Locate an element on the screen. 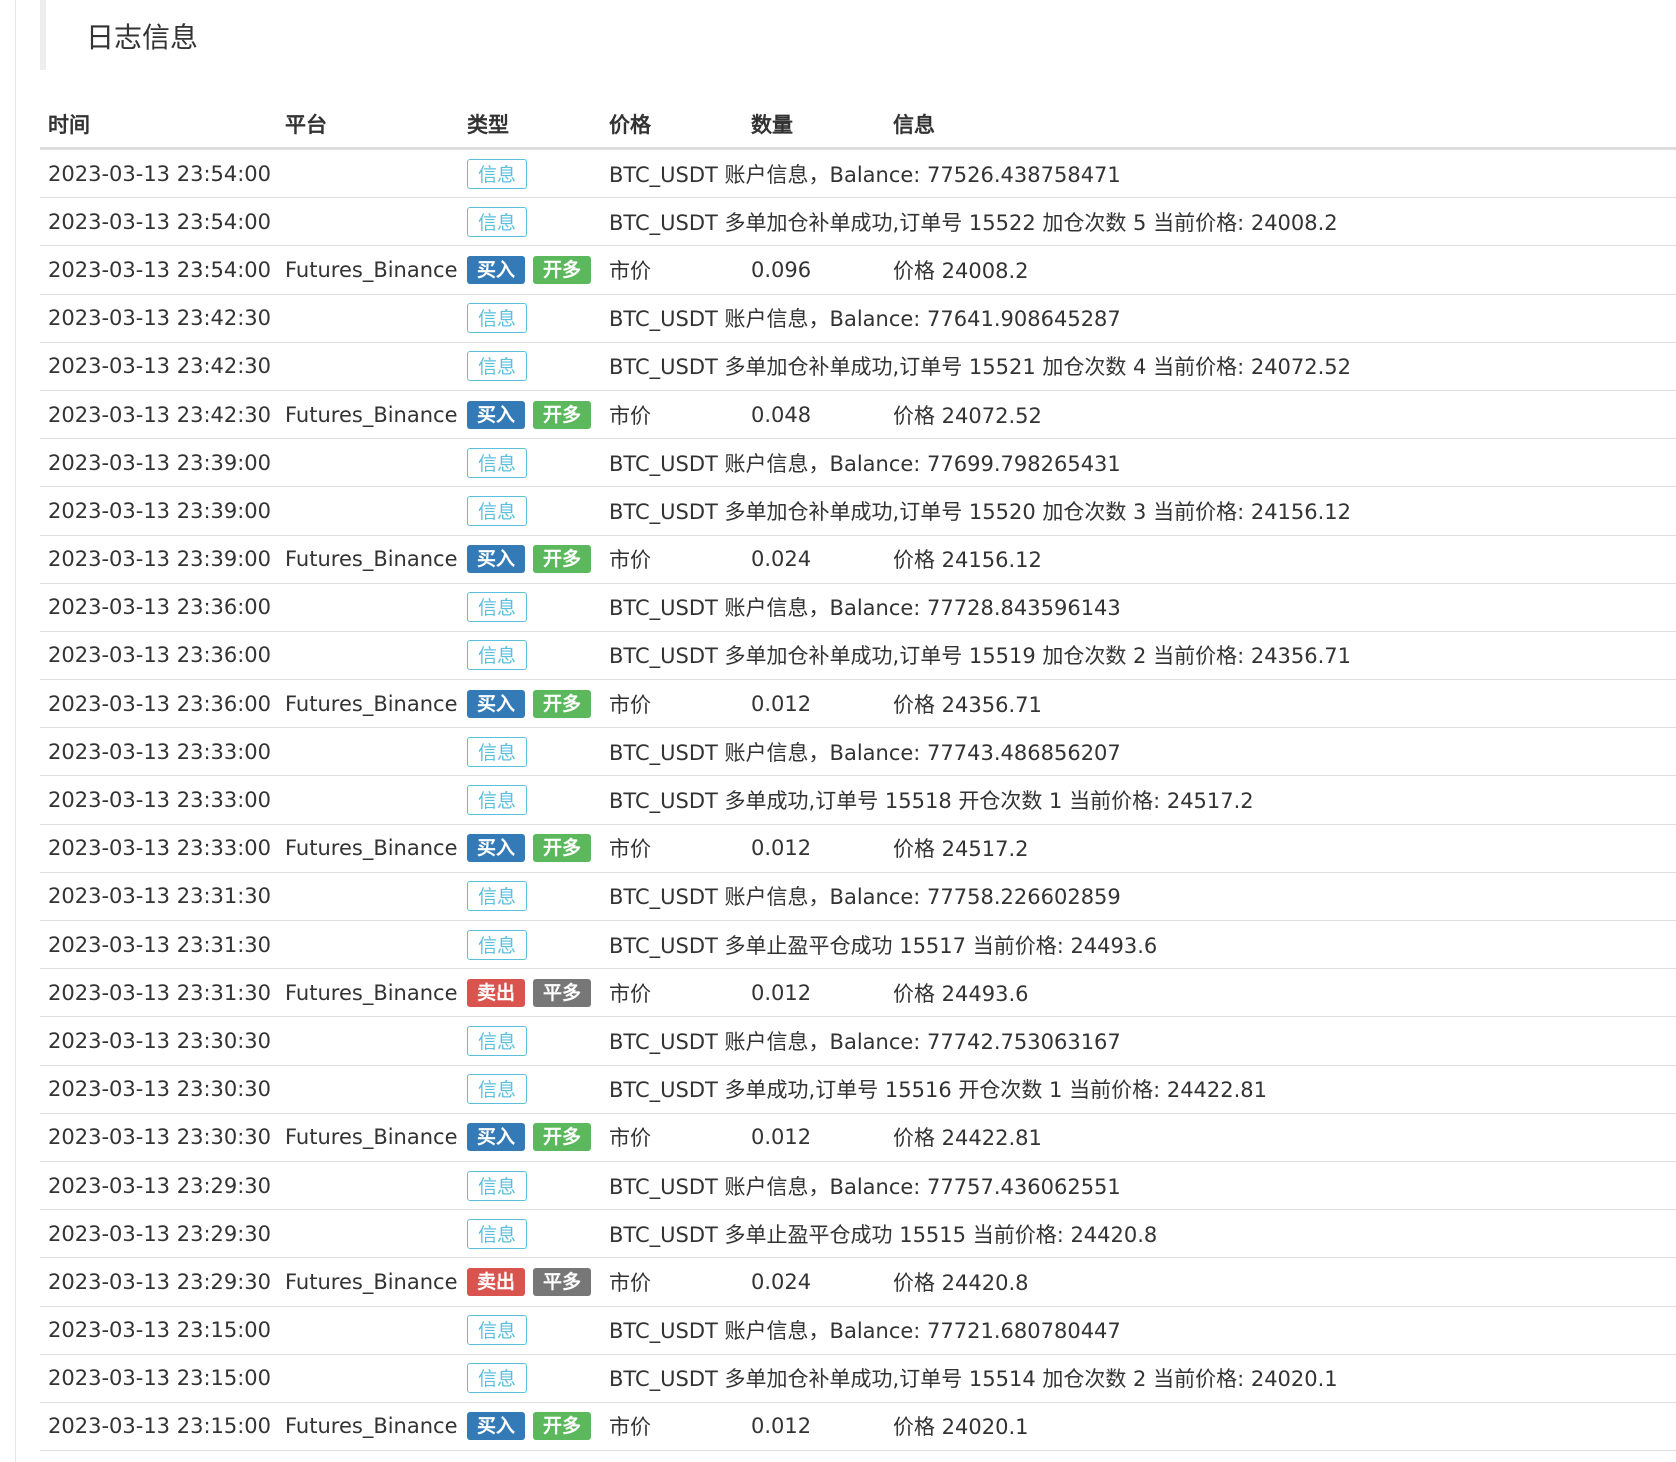 Image resolution: width=1676 pixels, height=1462 pixels. row-type: 卖出 平多 is located at coordinates (530, 992).